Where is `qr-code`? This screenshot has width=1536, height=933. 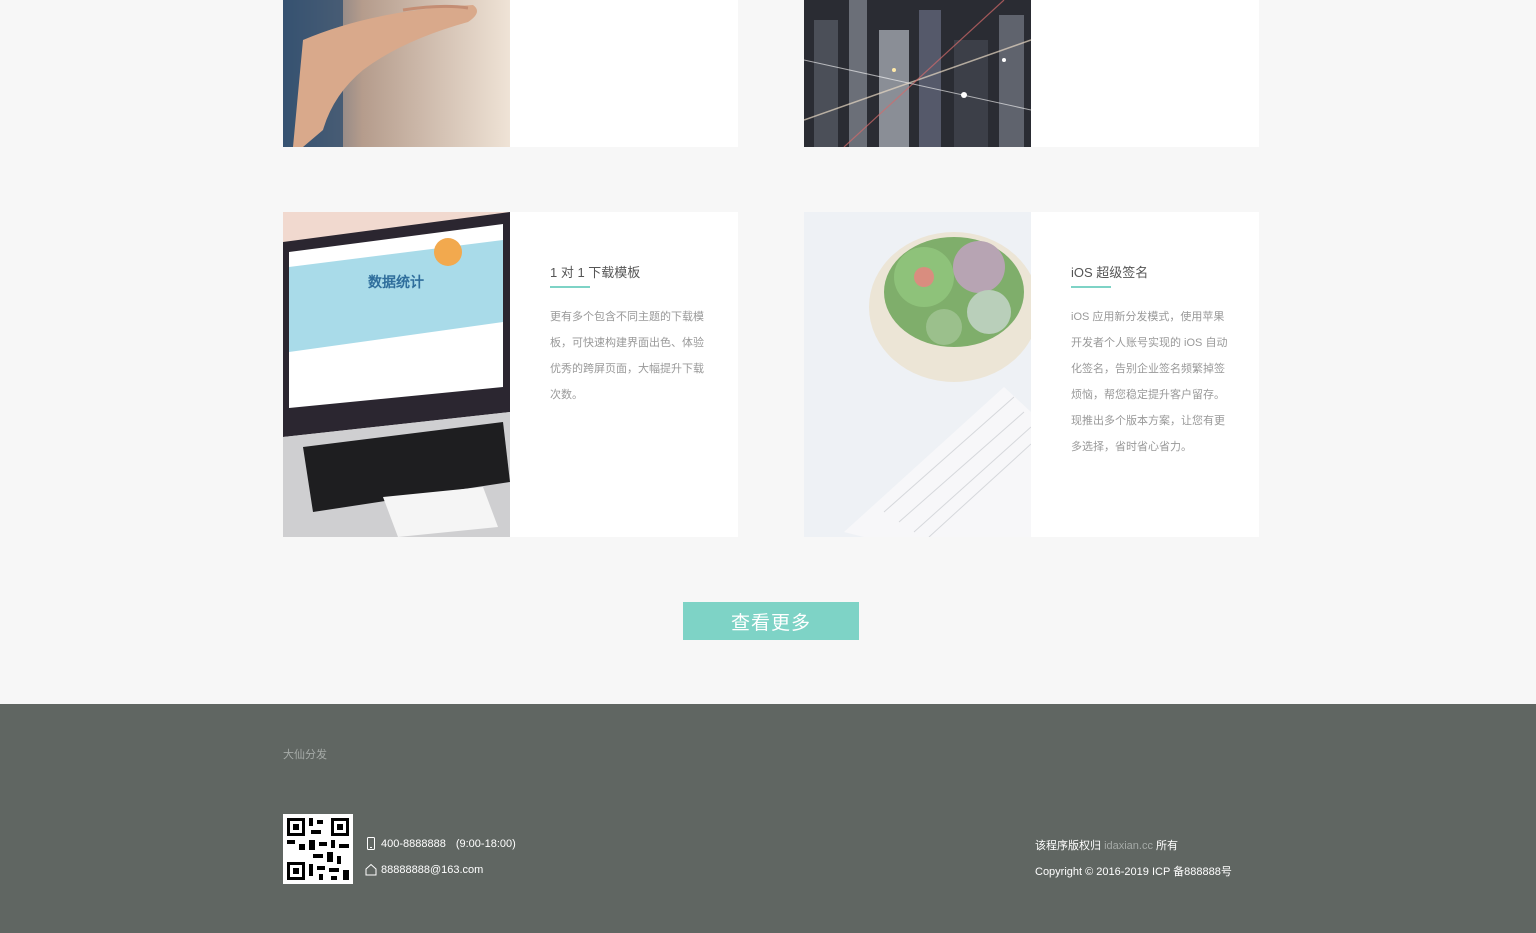 qr-code is located at coordinates (318, 849).